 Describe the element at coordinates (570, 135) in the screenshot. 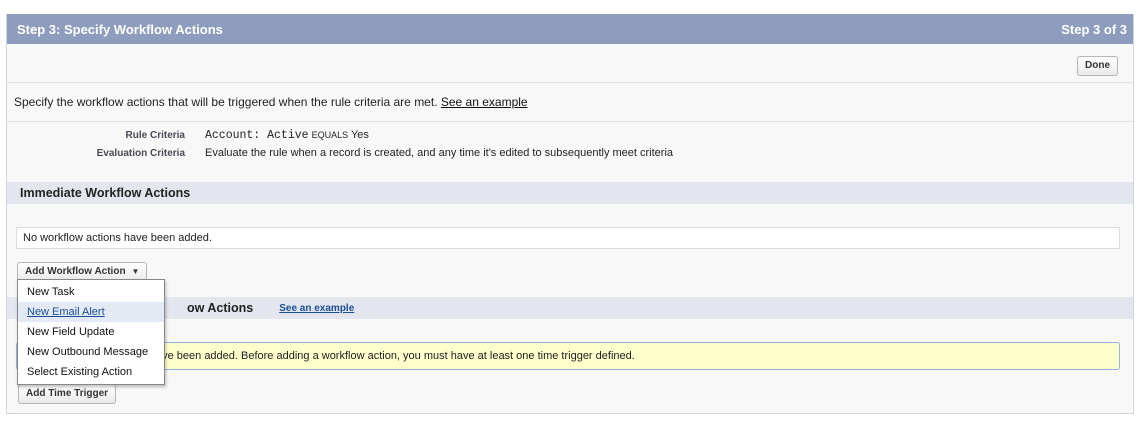

I see `rule-criteria-row: Rule Criteria Account: Active EQUALS Yes` at that location.